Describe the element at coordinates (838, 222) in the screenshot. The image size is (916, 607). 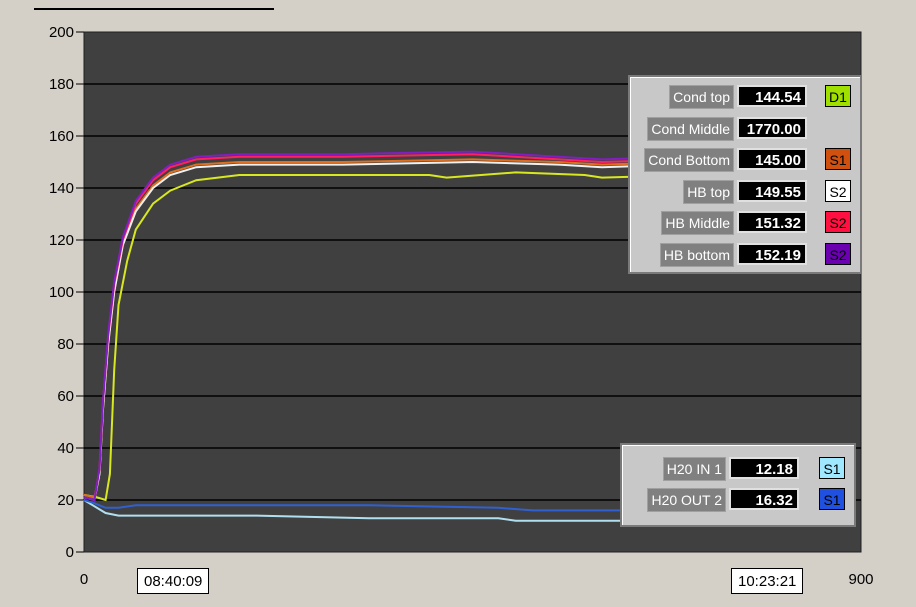
I see `legend-swatch-hb-middle: S2` at that location.